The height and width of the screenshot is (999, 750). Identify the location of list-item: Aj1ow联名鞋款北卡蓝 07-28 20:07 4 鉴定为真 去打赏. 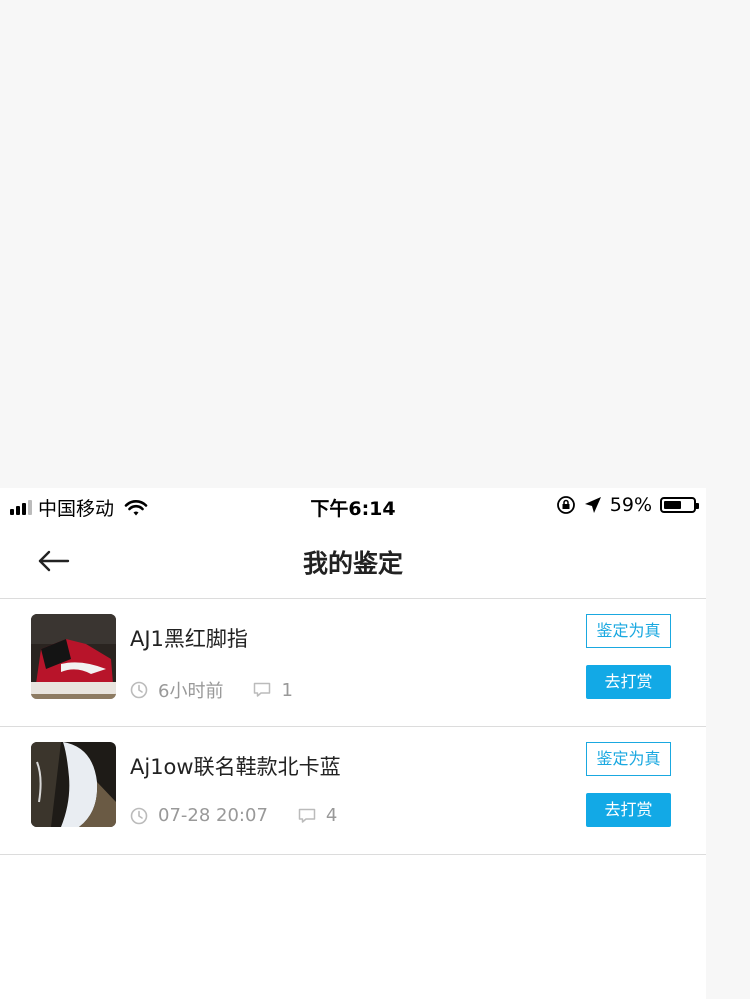
(353, 791).